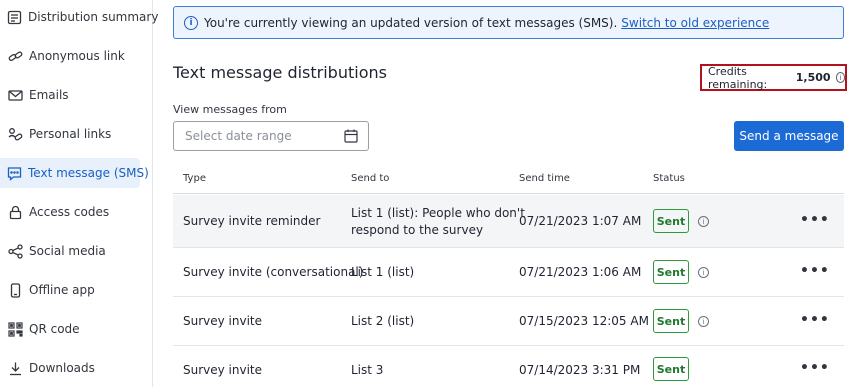 The image size is (850, 387). What do you see at coordinates (62, 290) in the screenshot?
I see `sidebar-item-label: Offline app` at bounding box center [62, 290].